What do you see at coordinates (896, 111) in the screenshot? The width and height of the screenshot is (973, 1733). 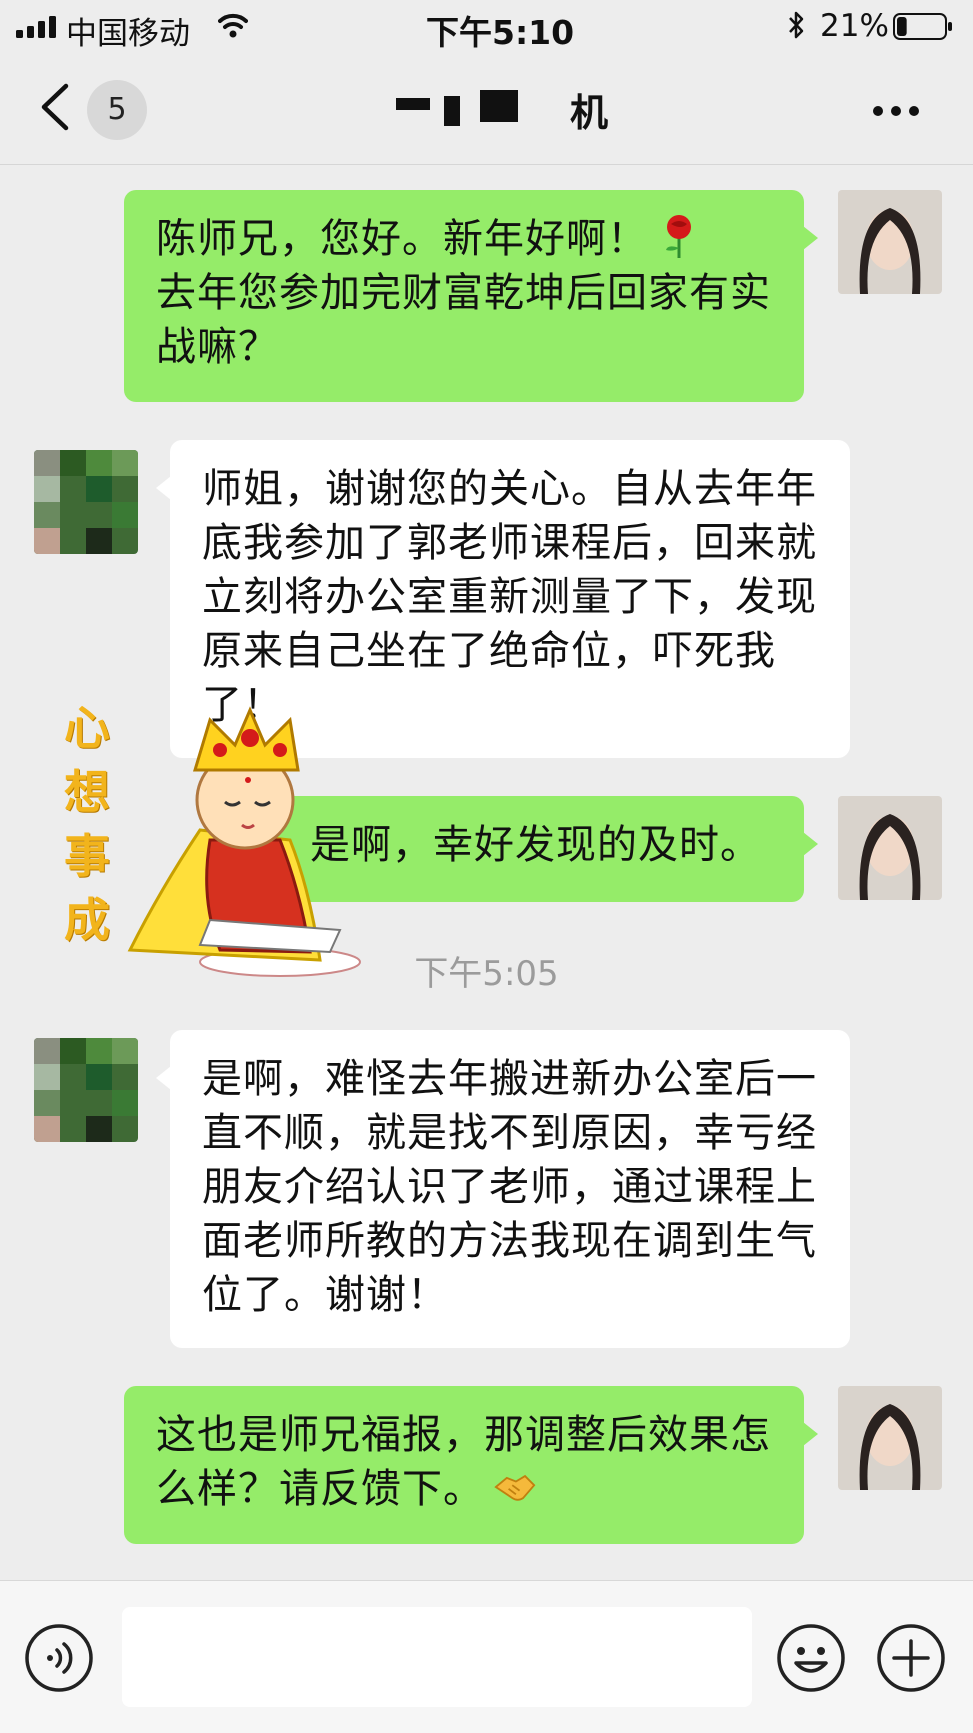 I see `more-options-icon` at bounding box center [896, 111].